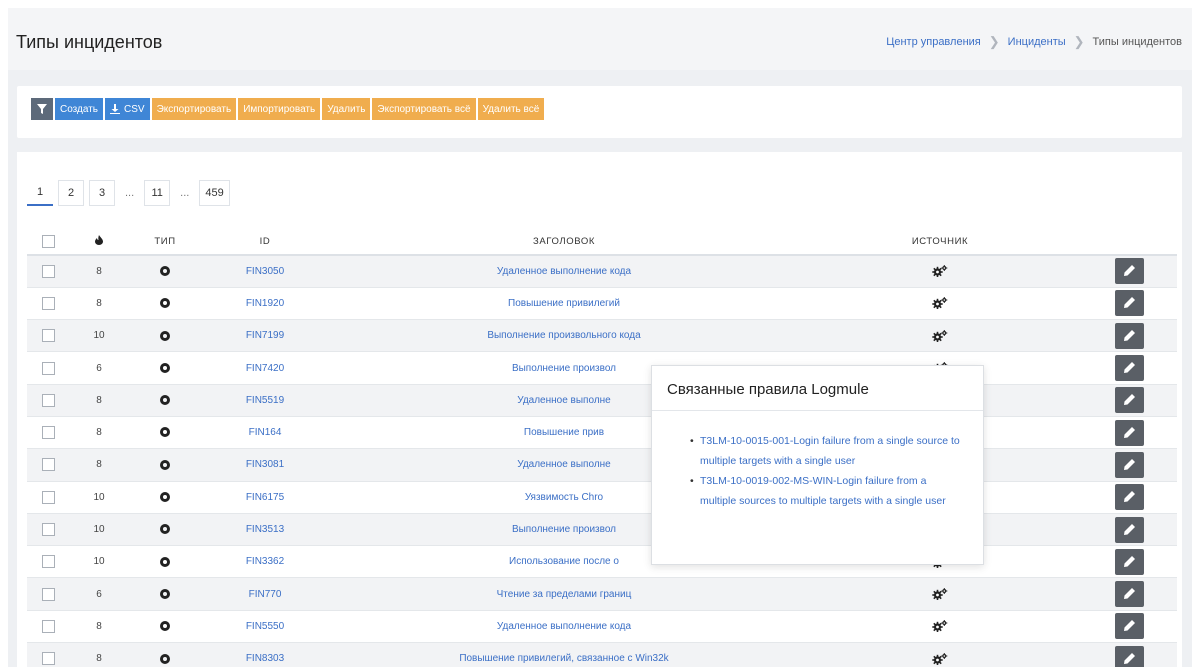 The height and width of the screenshot is (667, 1192). I want to click on page-3: 3, so click(102, 193).